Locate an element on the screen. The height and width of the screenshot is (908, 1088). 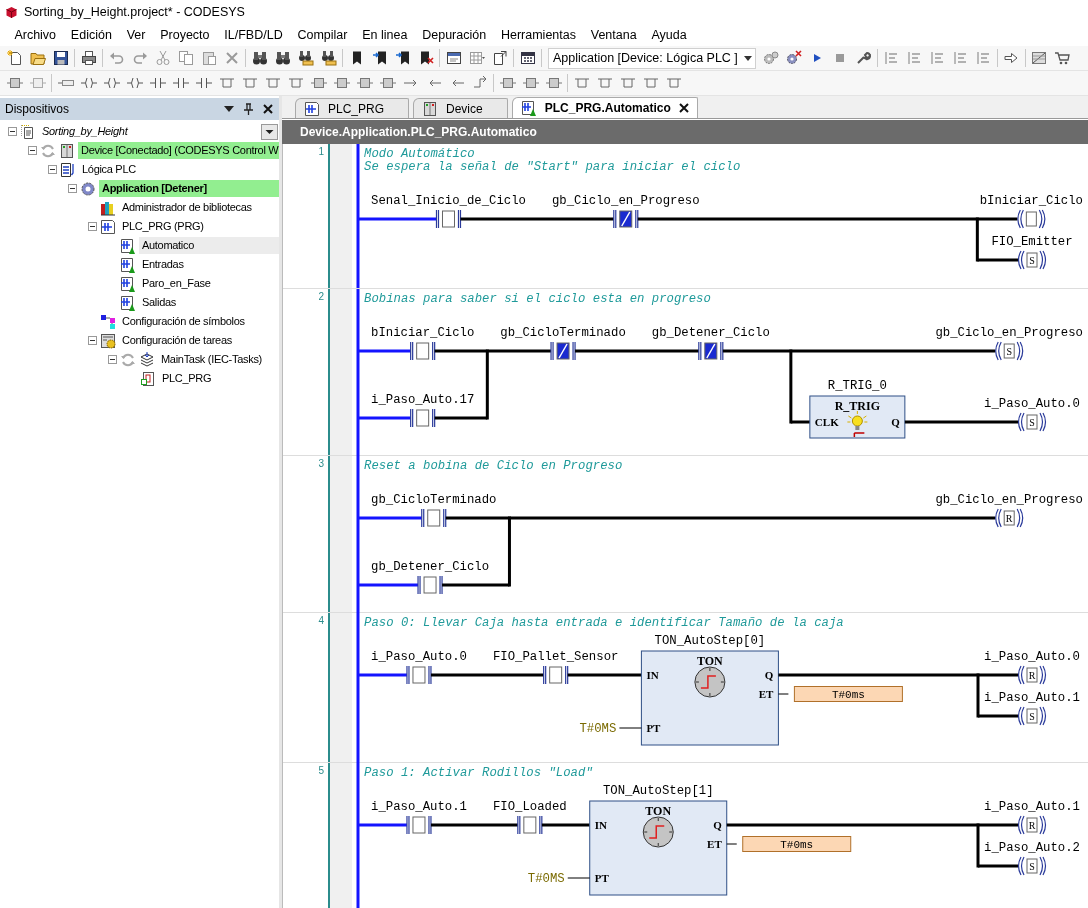
tree-item: MainTask (IEC-Tasks) is located at coordinates (211, 359).